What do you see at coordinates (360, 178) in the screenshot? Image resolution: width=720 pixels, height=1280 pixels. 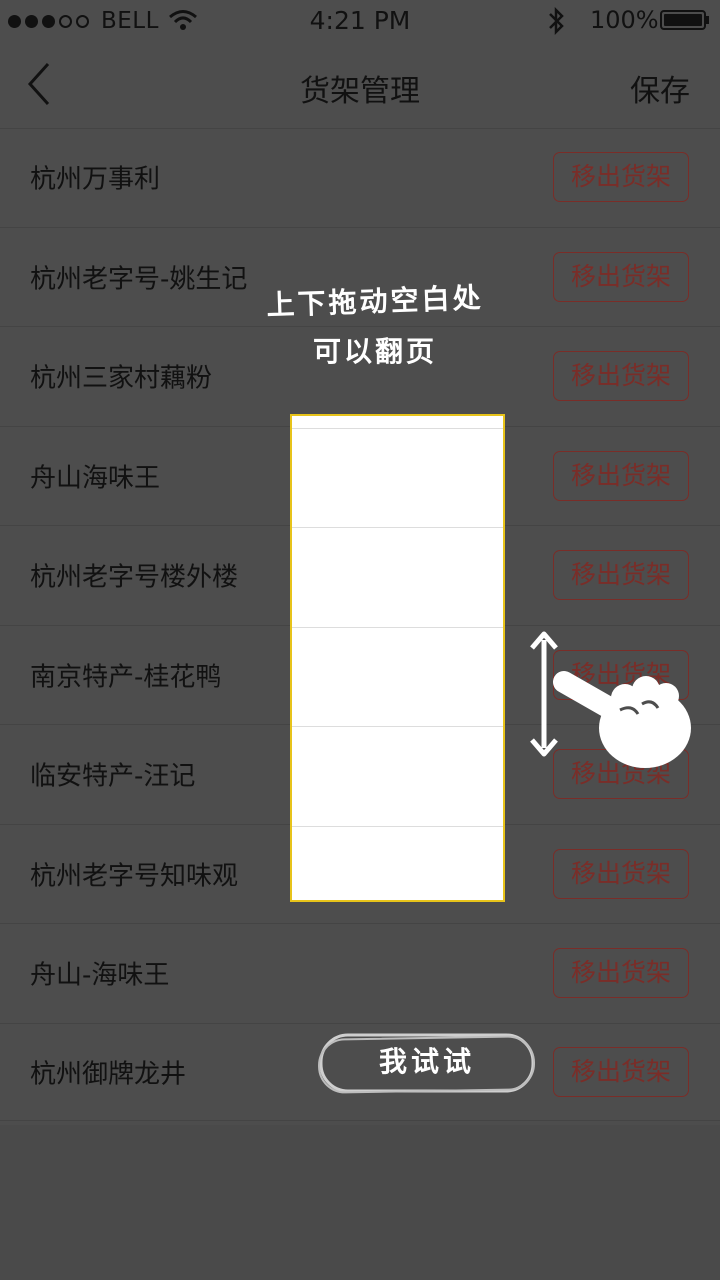 I see `shelf-row: 杭州万事利 移出货架` at bounding box center [360, 178].